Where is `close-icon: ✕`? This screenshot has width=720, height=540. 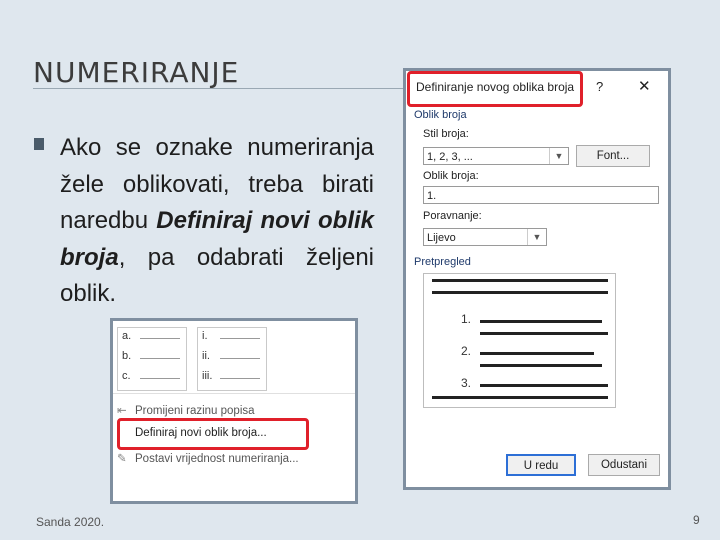 close-icon: ✕ is located at coordinates (644, 86).